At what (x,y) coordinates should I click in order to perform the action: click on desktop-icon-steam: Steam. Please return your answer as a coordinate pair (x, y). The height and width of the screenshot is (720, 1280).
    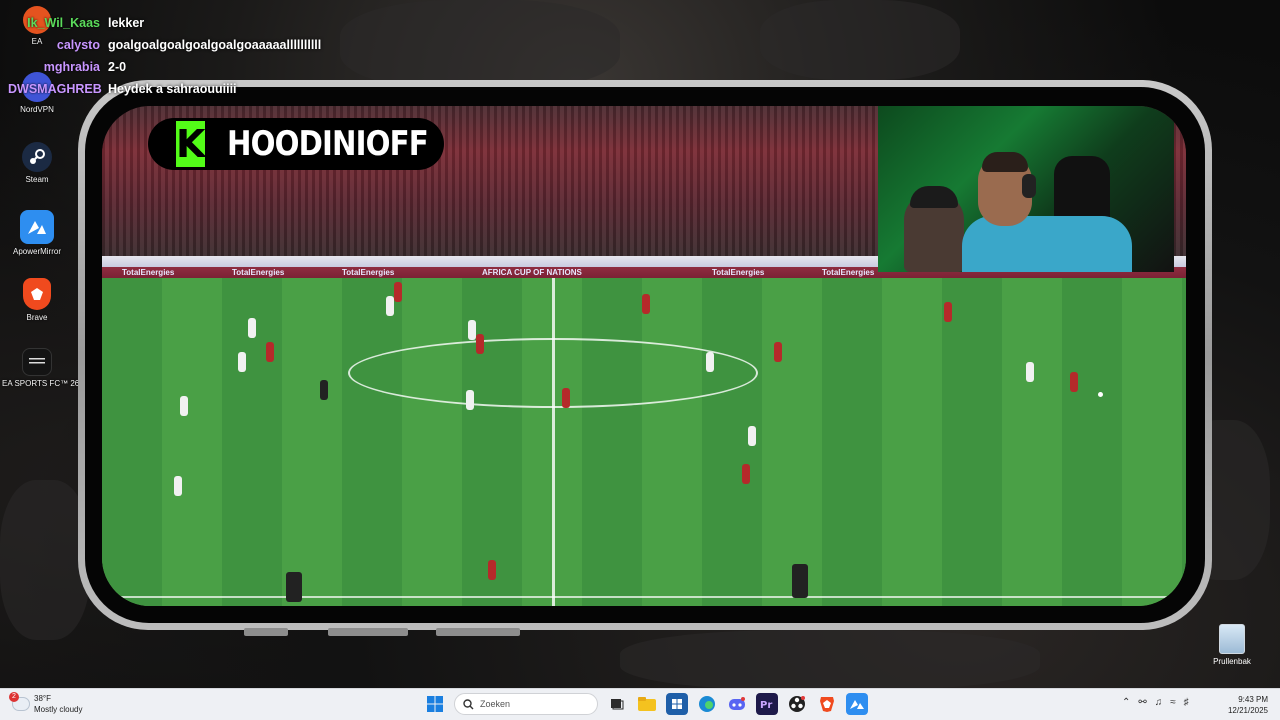
    Looking at the image, I should click on (37, 163).